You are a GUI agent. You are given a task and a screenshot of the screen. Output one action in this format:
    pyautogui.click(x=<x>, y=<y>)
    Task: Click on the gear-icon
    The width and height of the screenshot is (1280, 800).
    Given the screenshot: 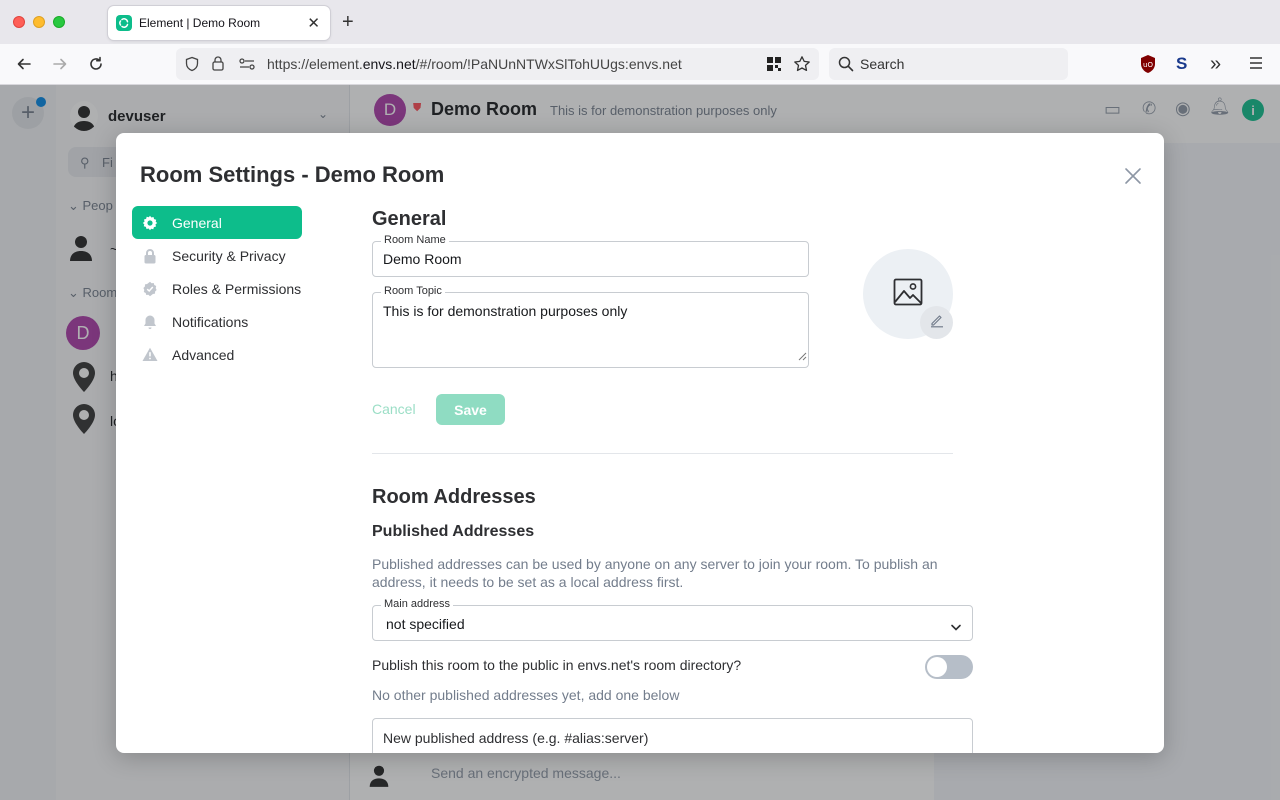 What is the action you would take?
    pyautogui.click(x=150, y=223)
    